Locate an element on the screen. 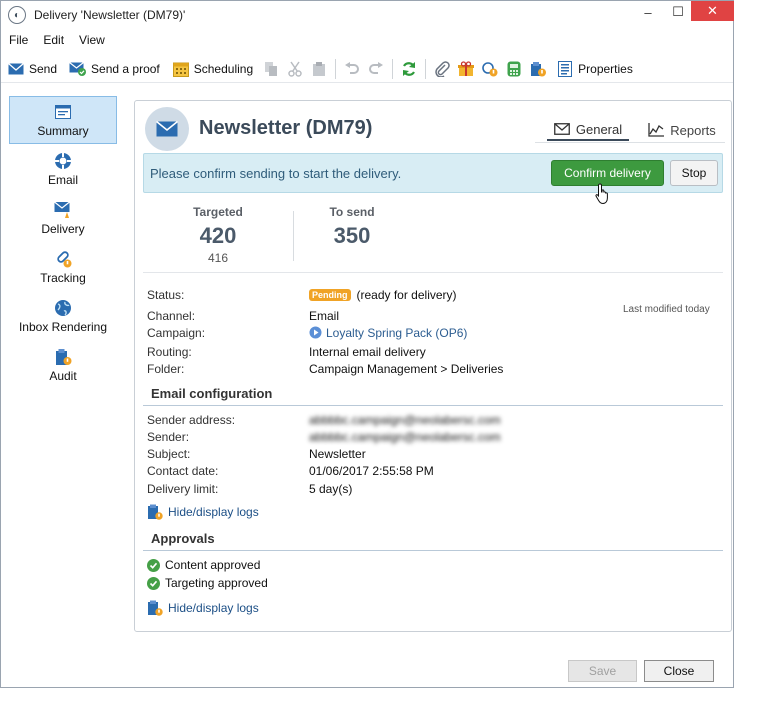 The height and width of the screenshot is (718, 764). calendar-icon is located at coordinates (181, 69).